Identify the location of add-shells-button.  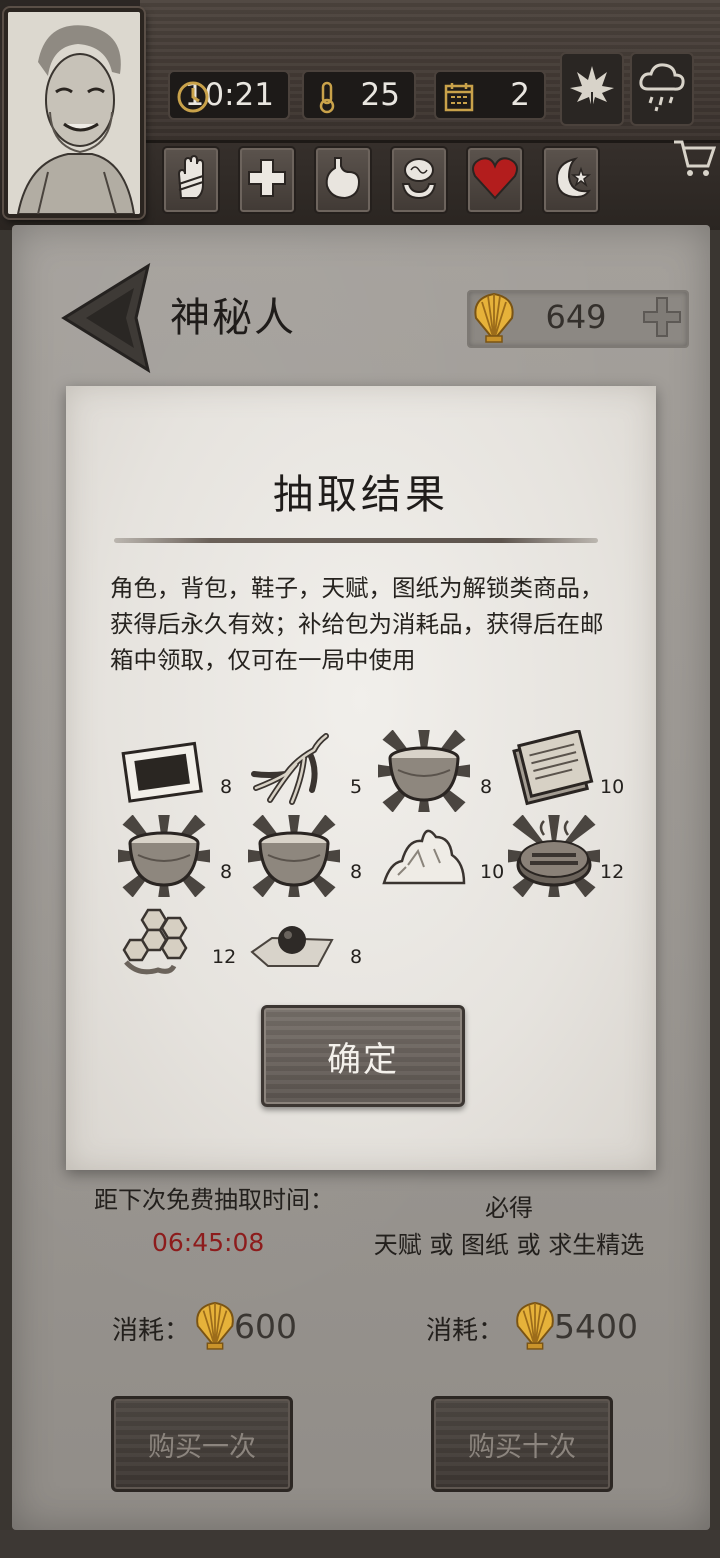
(662, 317).